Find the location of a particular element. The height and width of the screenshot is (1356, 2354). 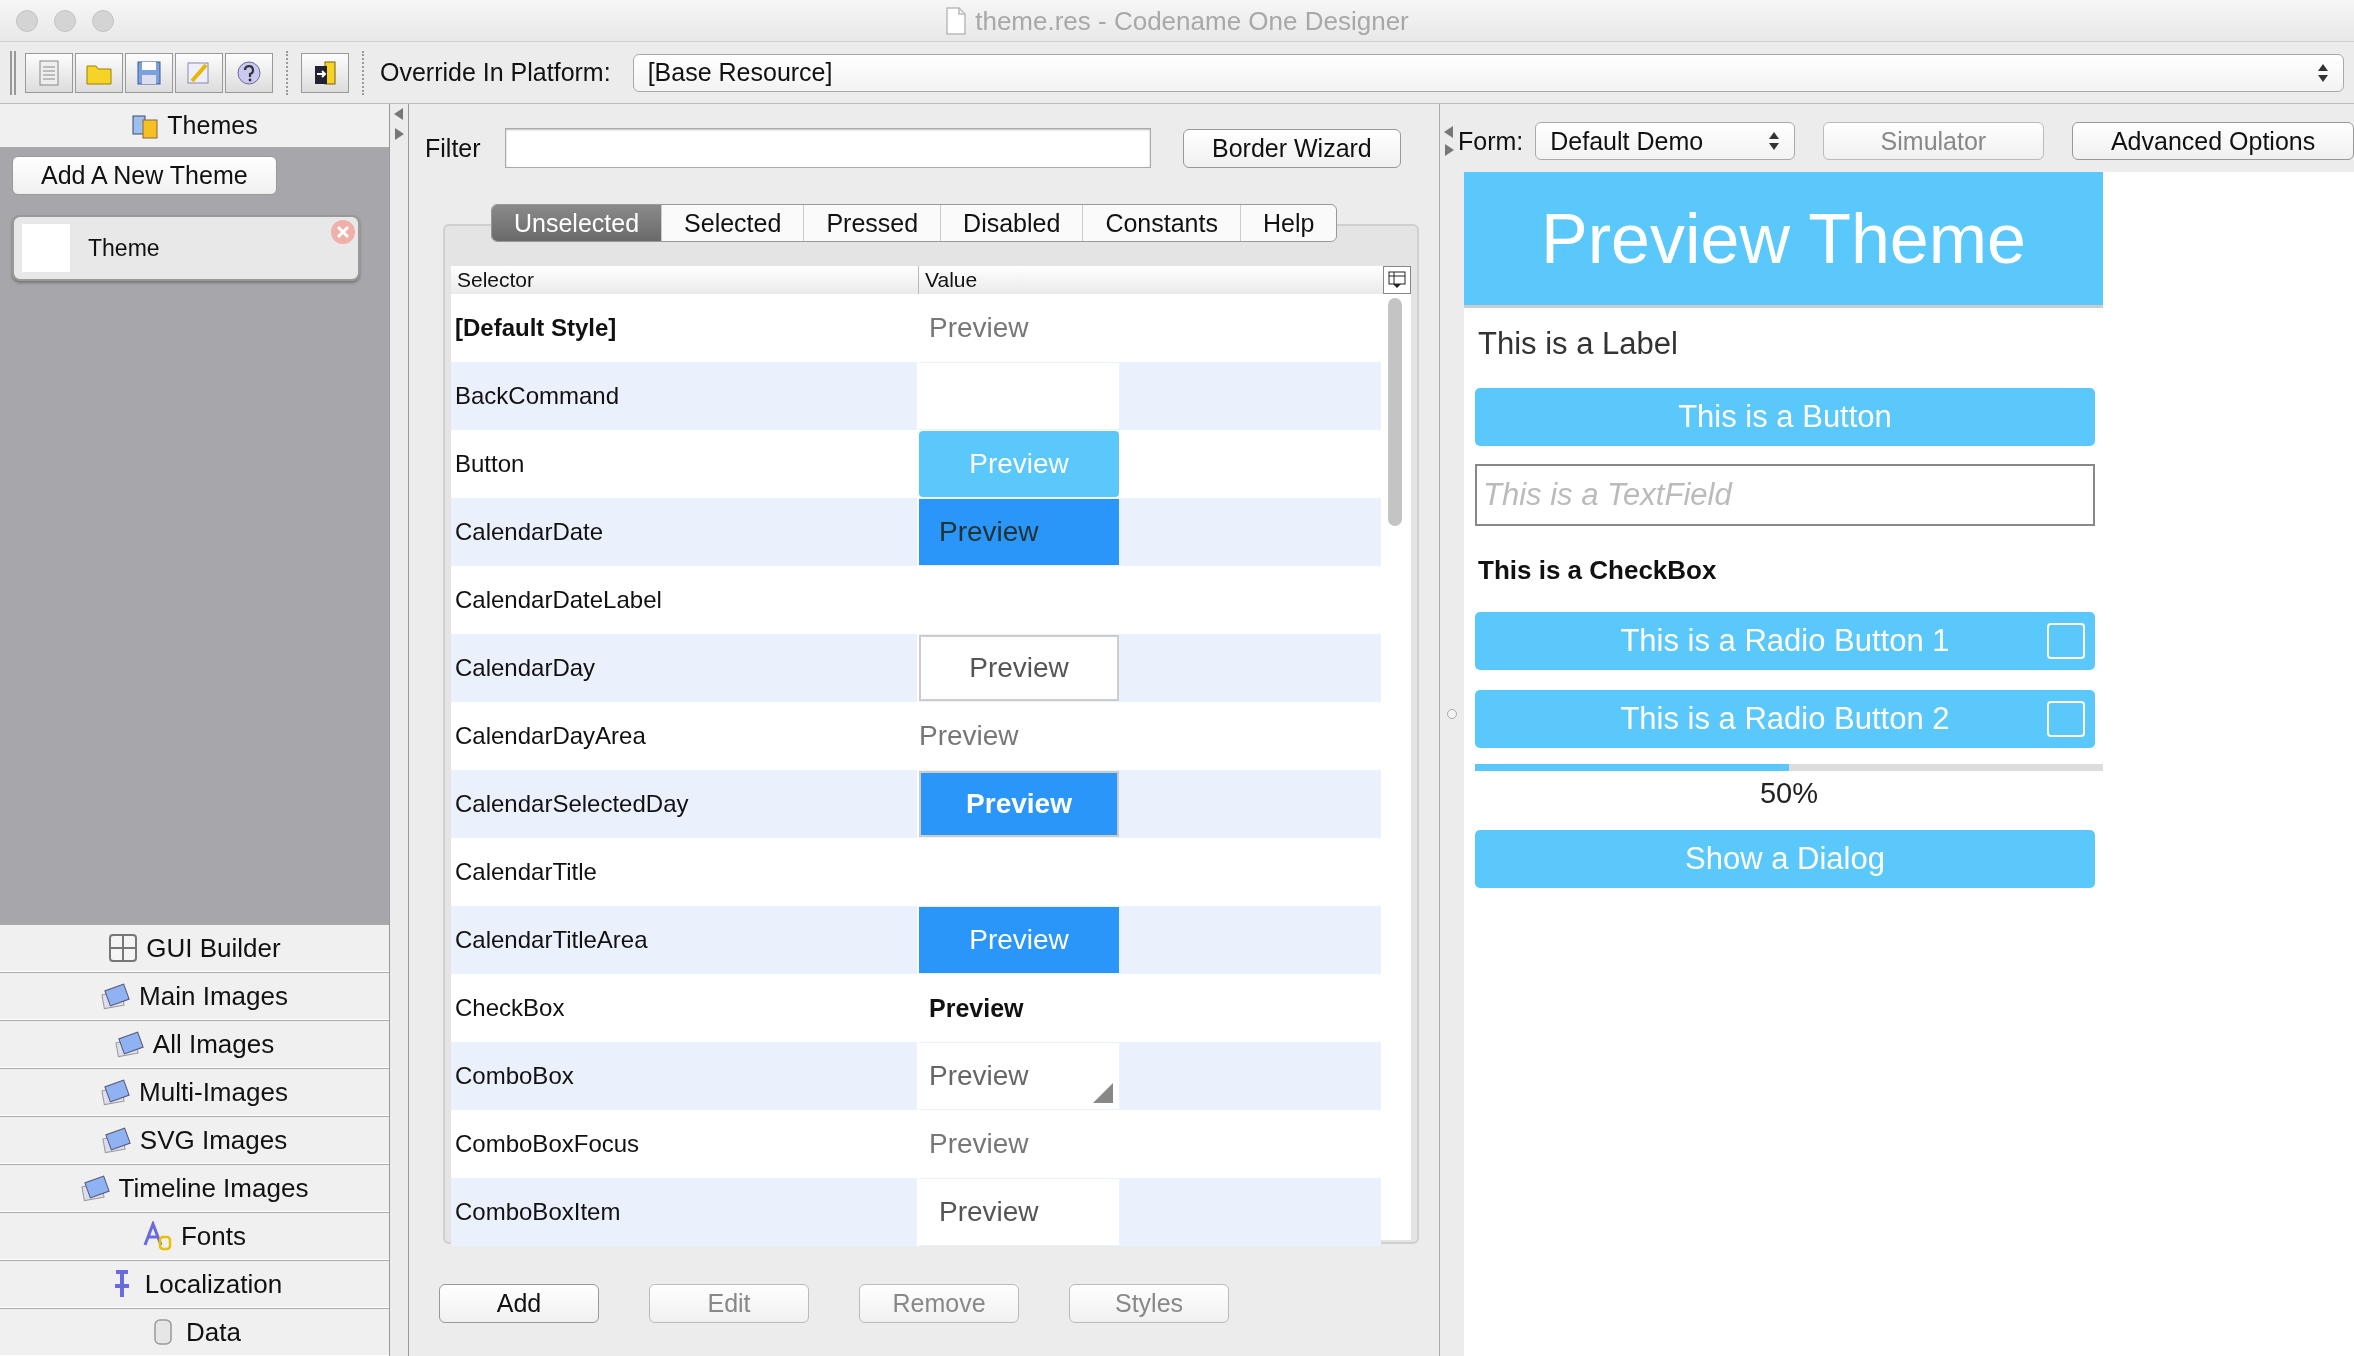

tab: Unselected is located at coordinates (577, 223).